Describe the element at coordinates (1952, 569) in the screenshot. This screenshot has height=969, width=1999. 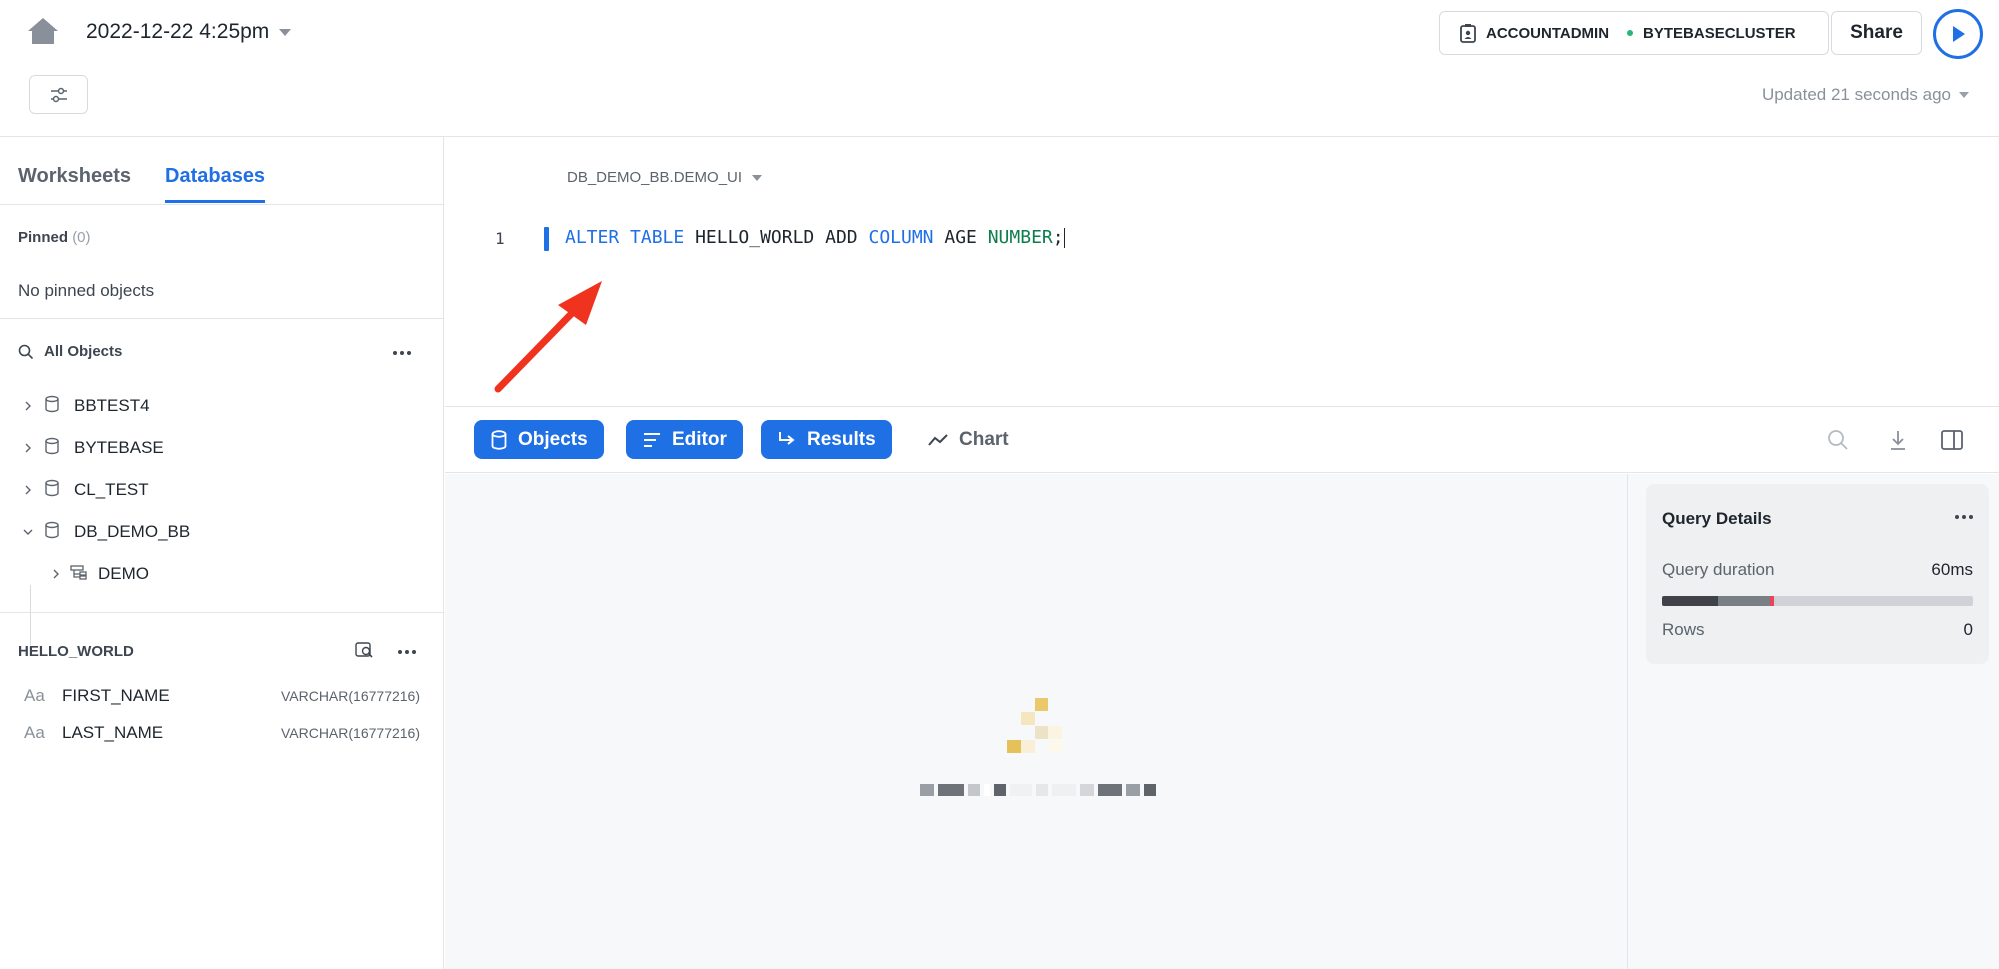
I see `query-duration-value: 60ms` at that location.